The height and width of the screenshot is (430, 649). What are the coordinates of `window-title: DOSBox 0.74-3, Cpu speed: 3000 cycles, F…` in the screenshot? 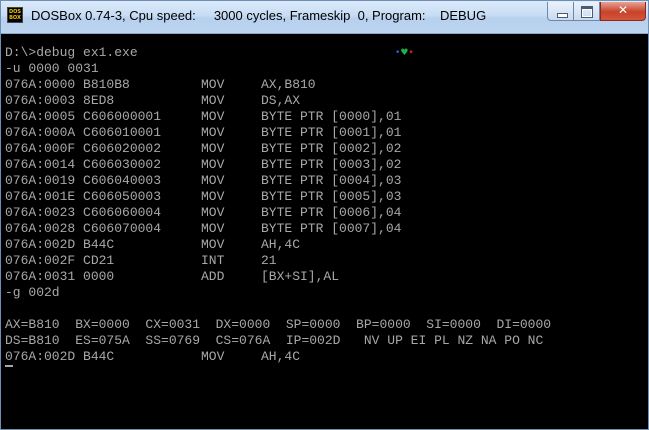 It's located at (259, 15).